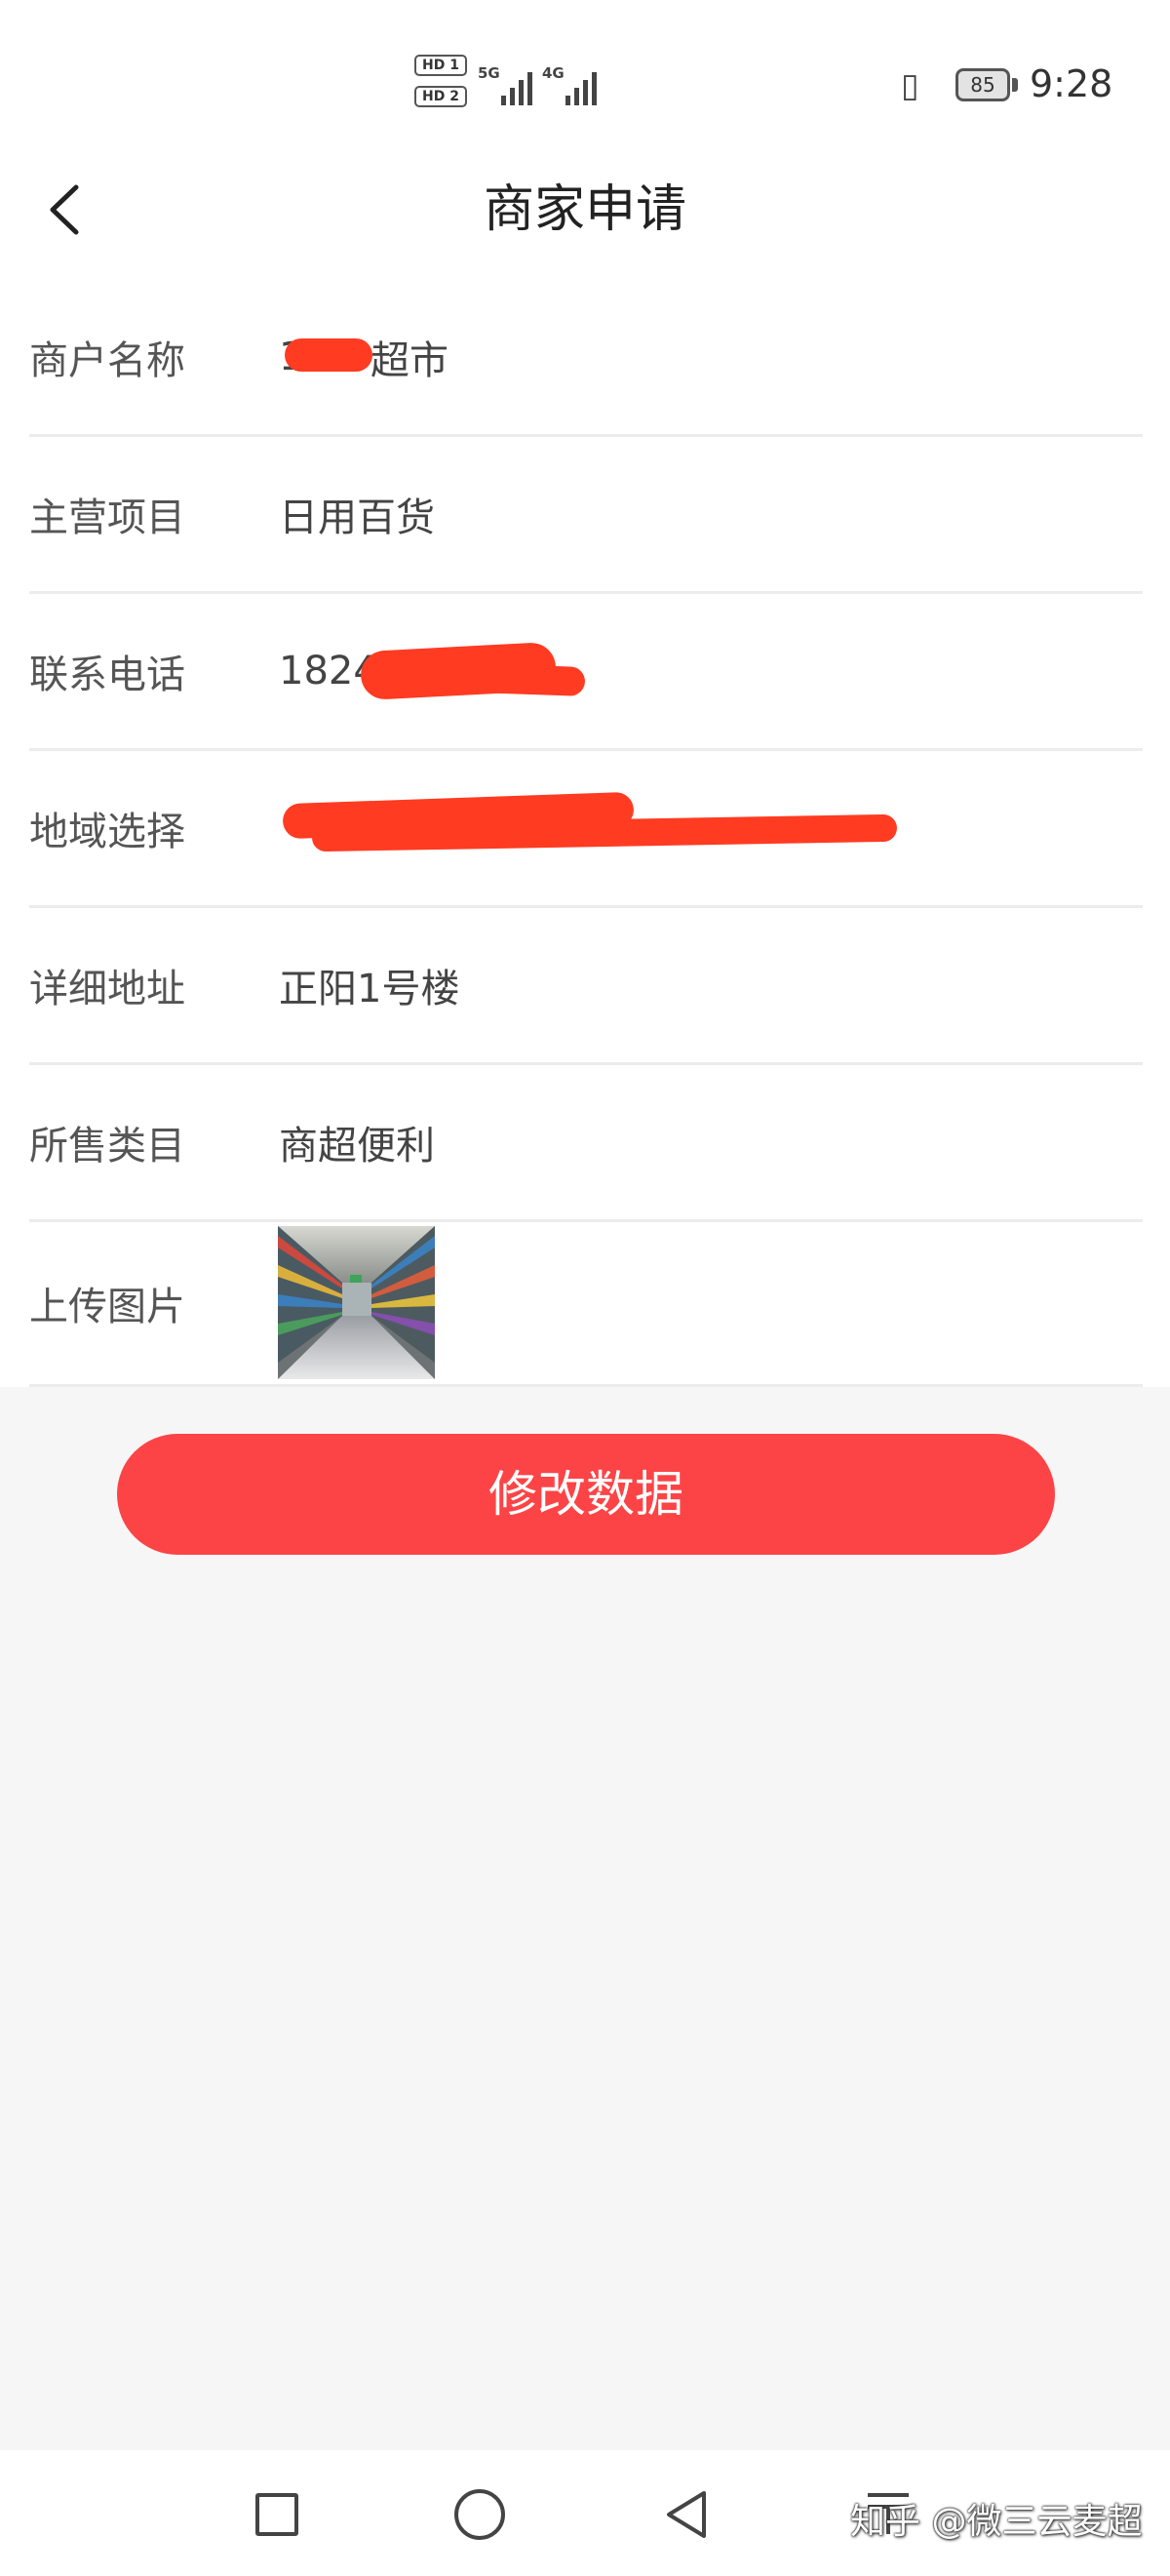 The width and height of the screenshot is (1170, 2576). I want to click on watermark: 知乎 @微三云麦超, so click(996, 2522).